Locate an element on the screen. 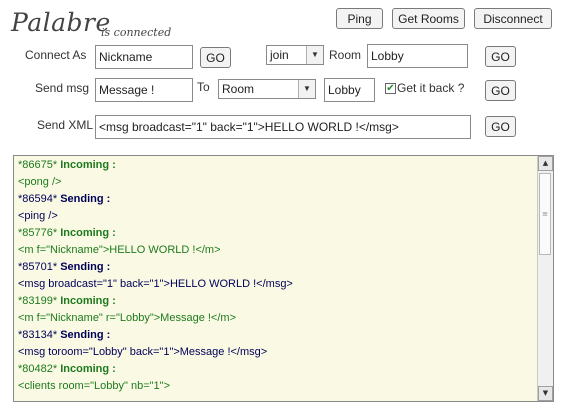  room-input: Lobby is located at coordinates (417, 56).